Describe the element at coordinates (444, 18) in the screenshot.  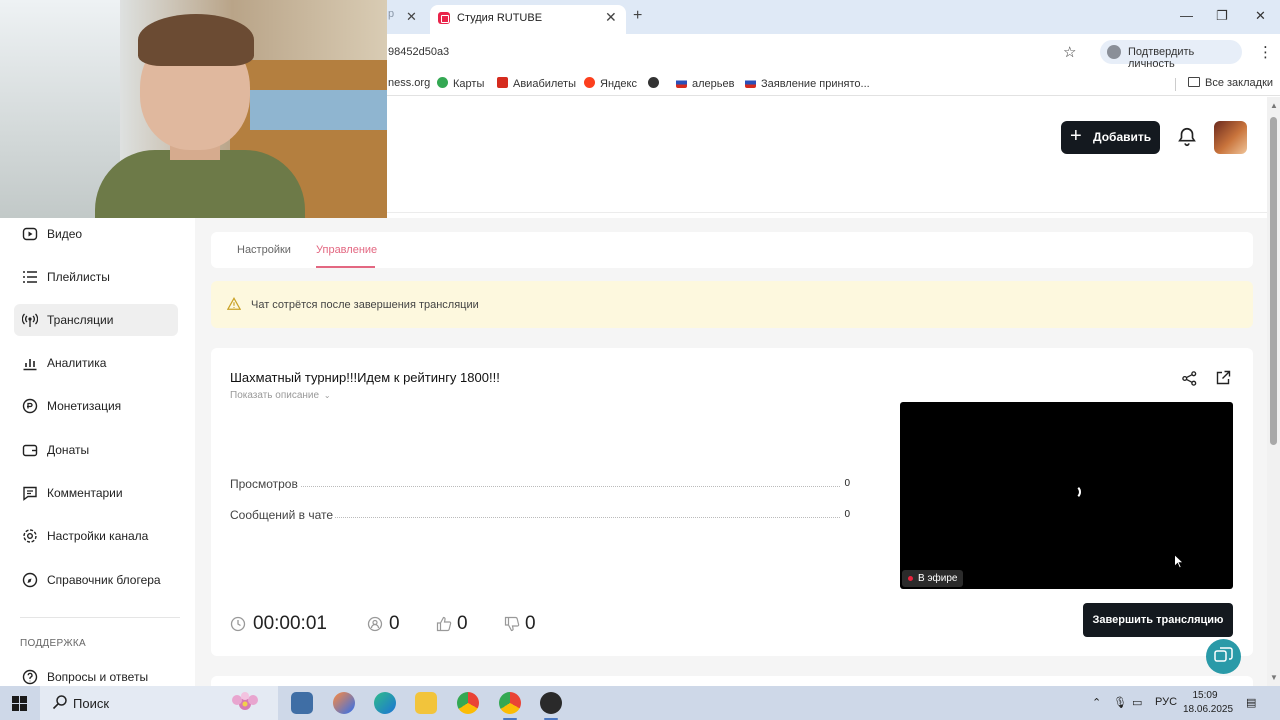
I see `rutube-favicon-icon` at that location.